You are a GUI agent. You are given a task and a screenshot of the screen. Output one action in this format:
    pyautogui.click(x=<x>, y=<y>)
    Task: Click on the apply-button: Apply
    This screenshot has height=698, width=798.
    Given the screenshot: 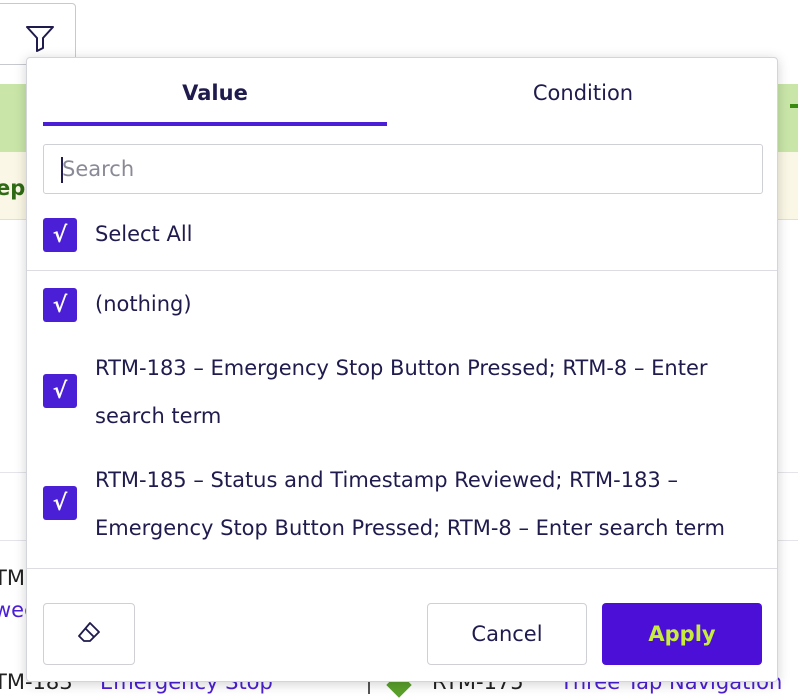 What is the action you would take?
    pyautogui.click(x=682, y=634)
    